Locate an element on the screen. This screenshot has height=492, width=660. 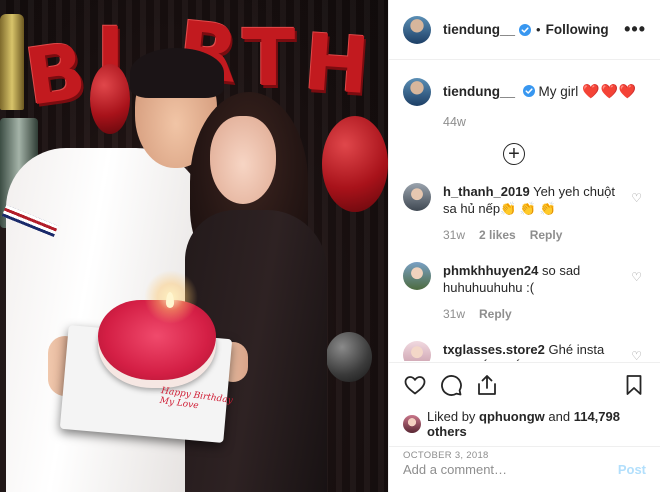
caption-avatar is located at coordinates (417, 92).